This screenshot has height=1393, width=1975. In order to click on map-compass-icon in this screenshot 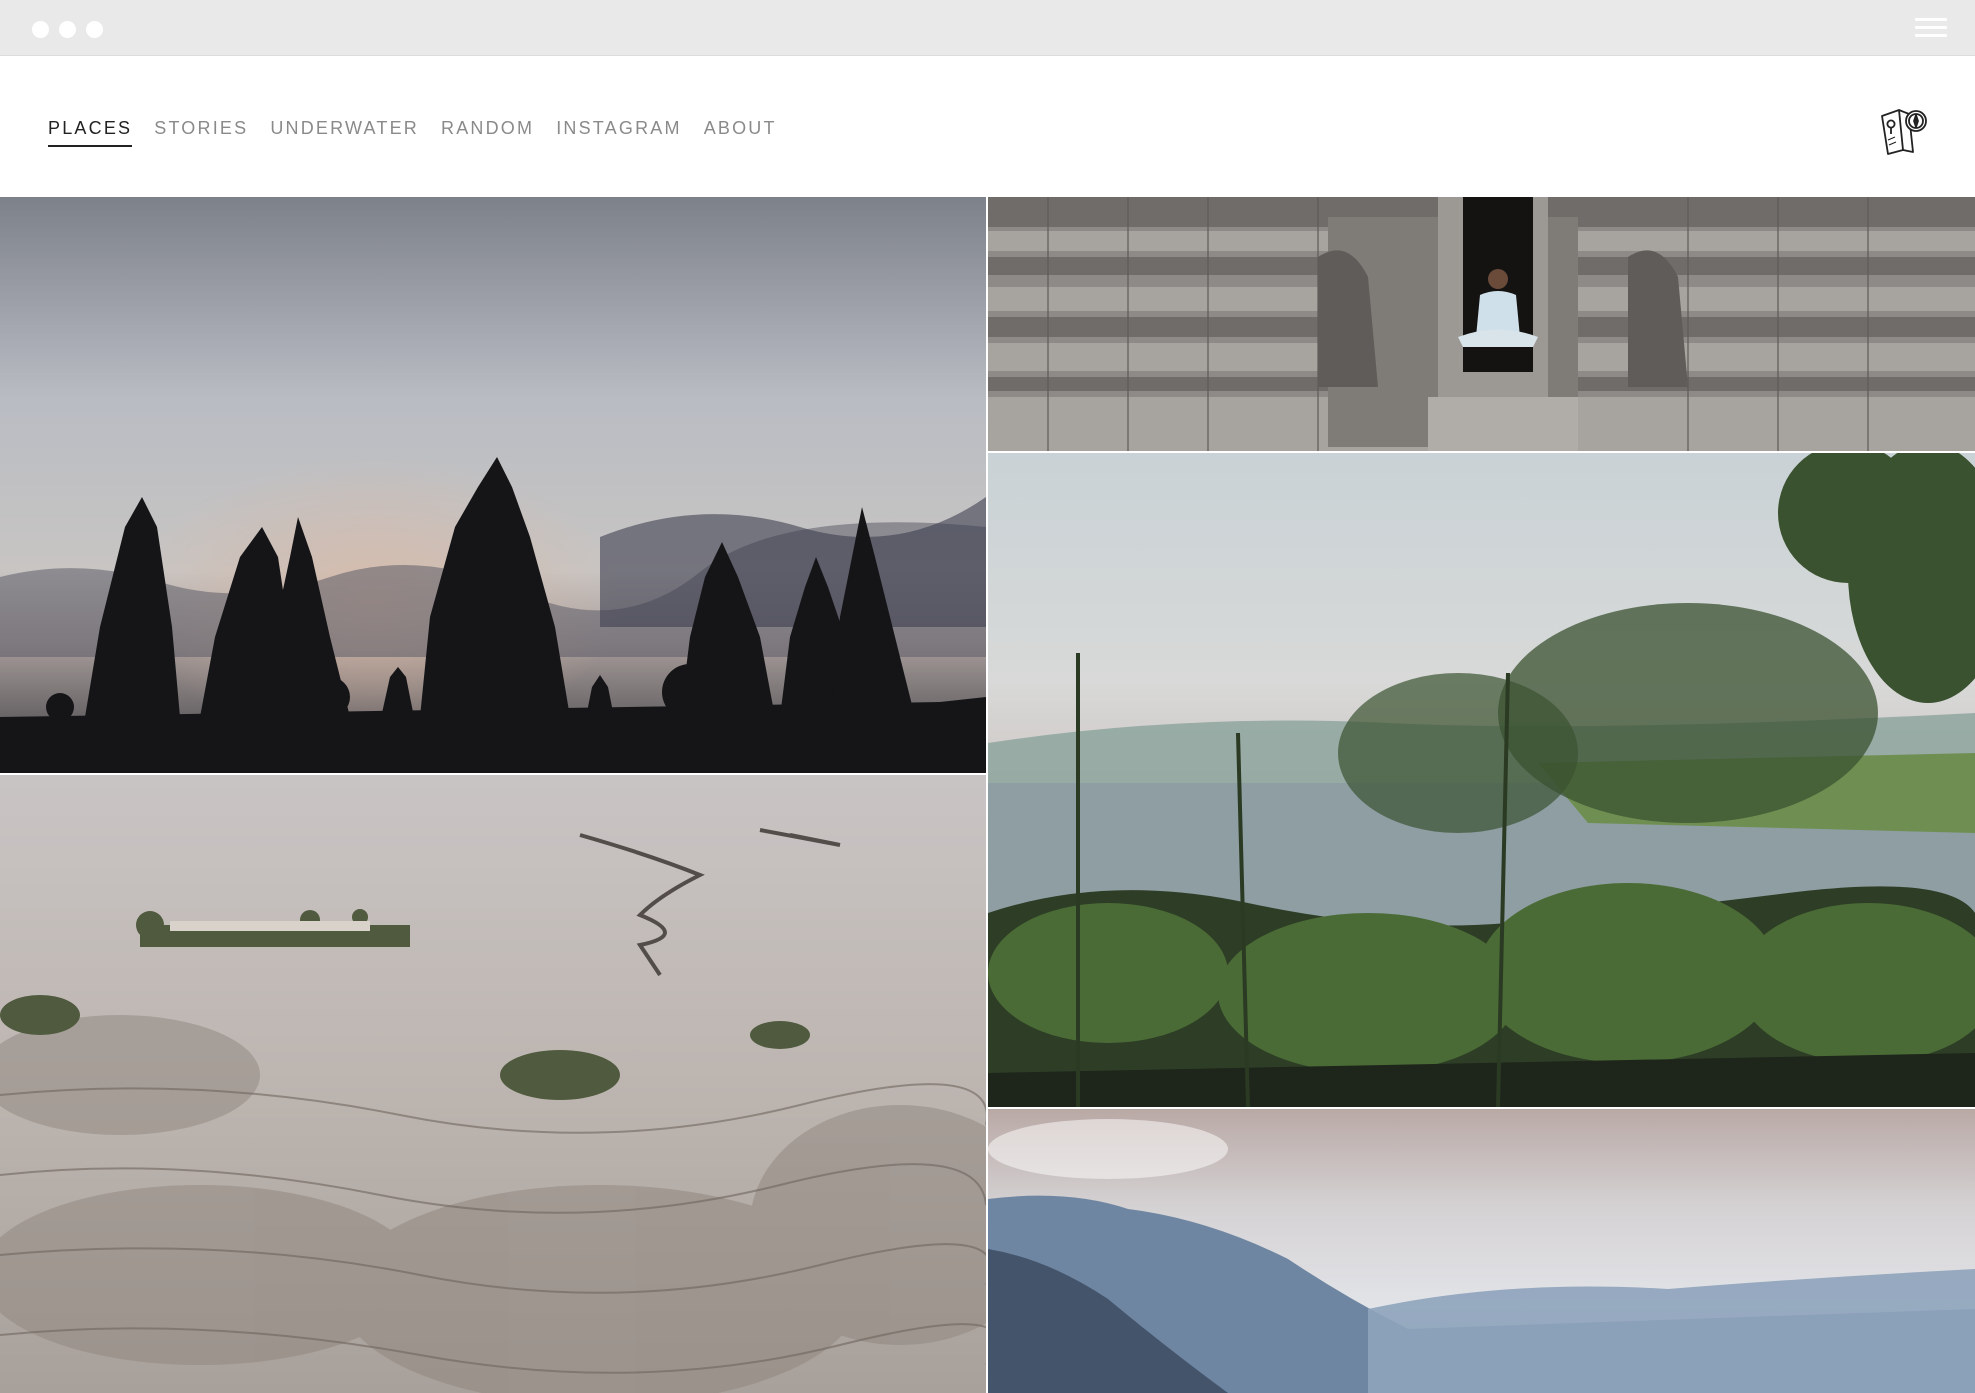, I will do `click(1904, 130)`.